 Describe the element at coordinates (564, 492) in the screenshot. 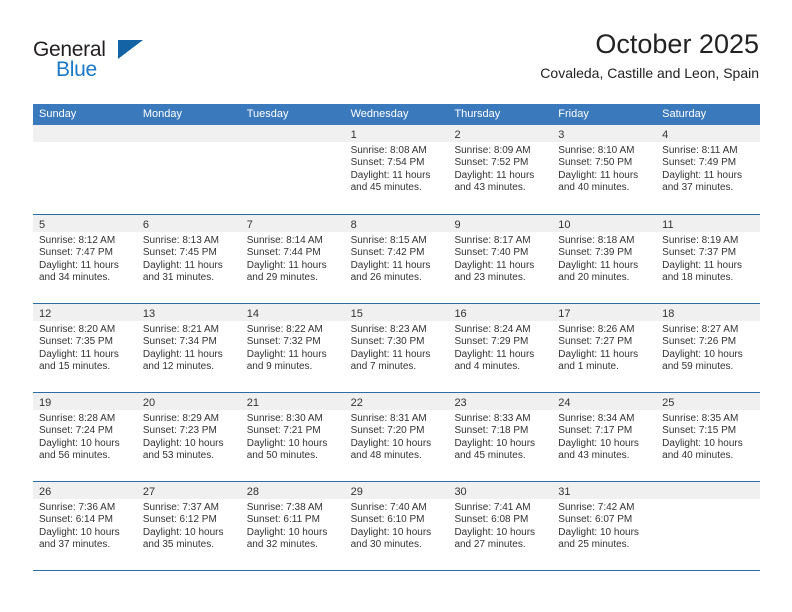

I see `day-number: 31` at that location.